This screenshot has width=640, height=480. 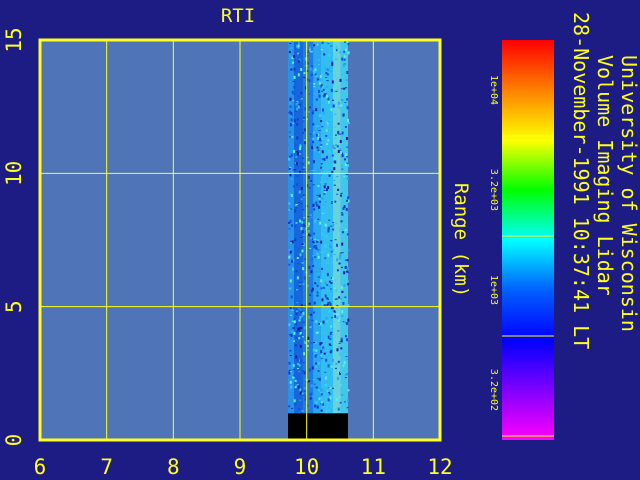 I want to click on y-axis-label: Range (km), so click(x=461, y=240).